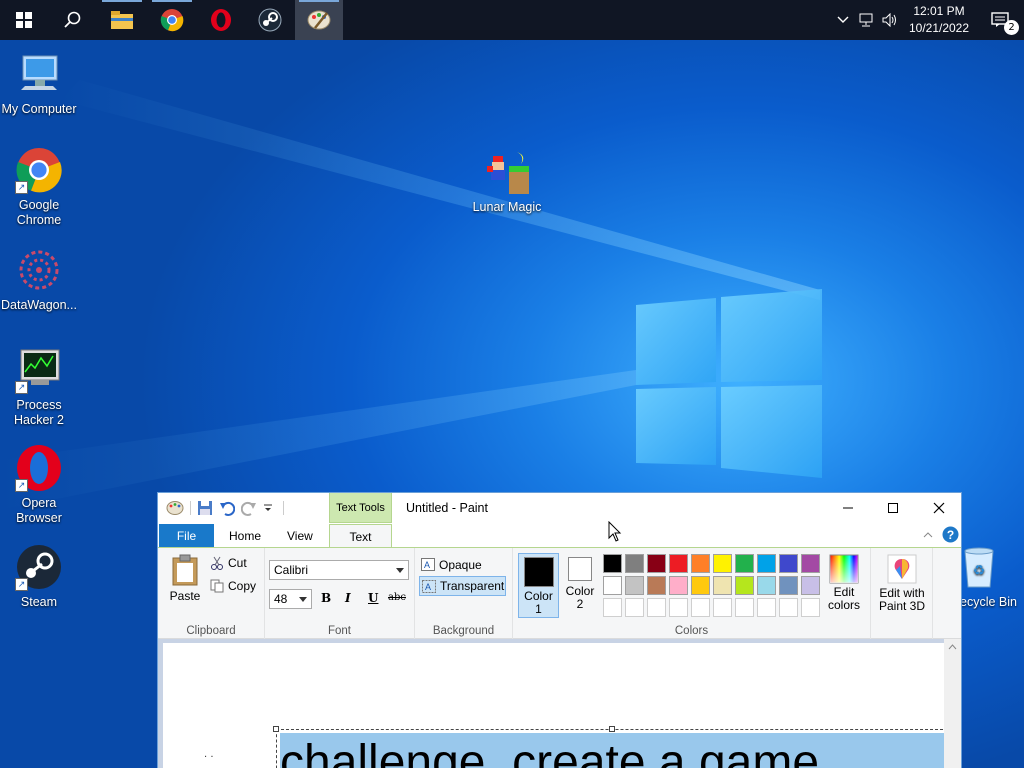 The image size is (1024, 768). Describe the element at coordinates (397, 597) in the screenshot. I see `strikethrough-button: abc` at that location.